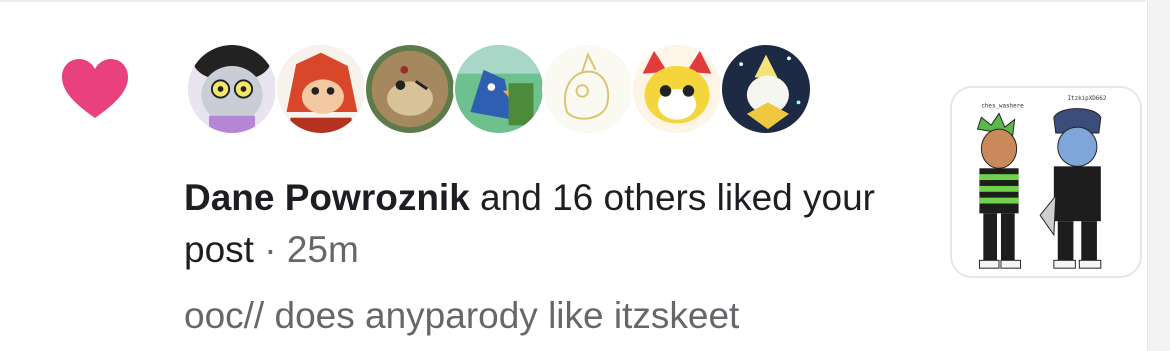 This screenshot has height=351, width=1170. Describe the element at coordinates (1002, 107) in the screenshot. I see `thumbnail-caption-left: ches_washere` at that location.